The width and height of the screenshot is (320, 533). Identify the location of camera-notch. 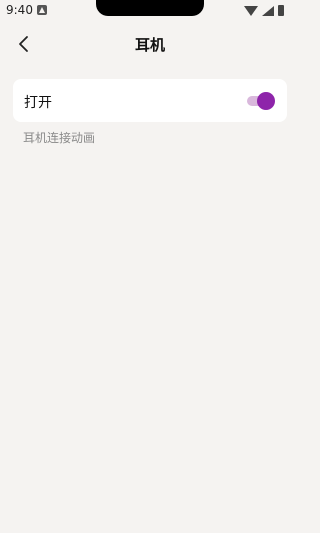
(150, 8).